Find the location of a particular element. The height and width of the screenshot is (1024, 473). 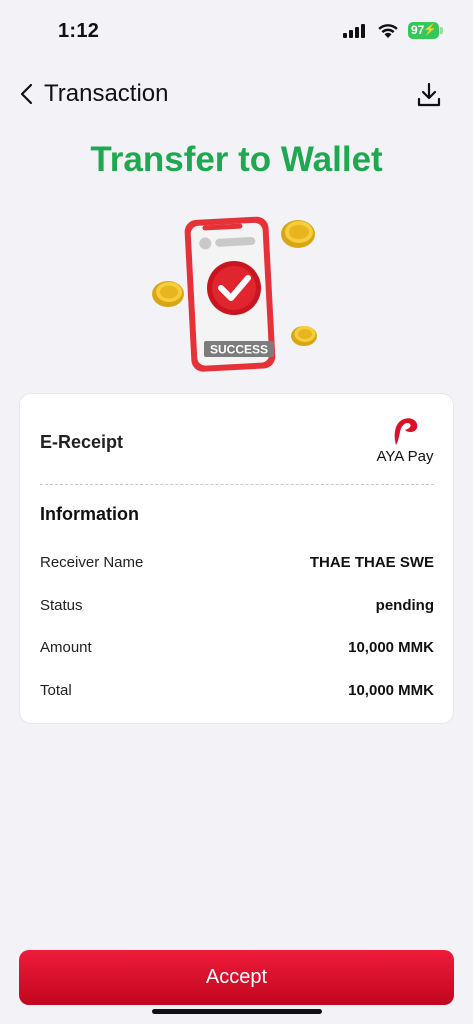

section-title: Information is located at coordinates (89, 514).